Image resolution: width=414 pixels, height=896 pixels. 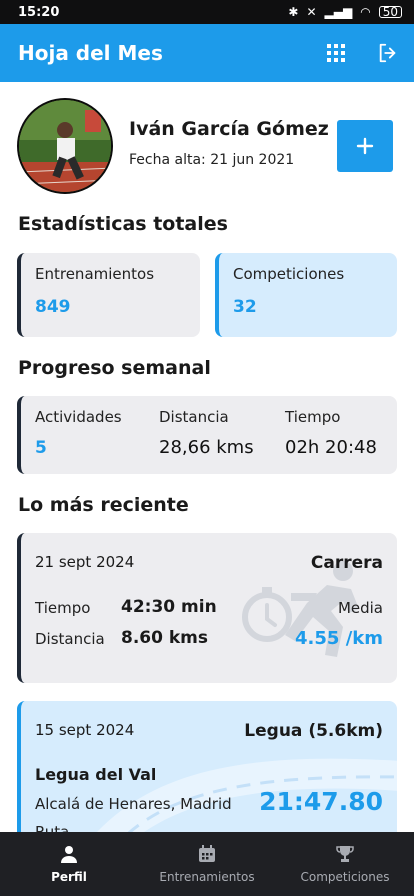 What do you see at coordinates (69, 864) in the screenshot?
I see `tab-profile: Perfil` at bounding box center [69, 864].